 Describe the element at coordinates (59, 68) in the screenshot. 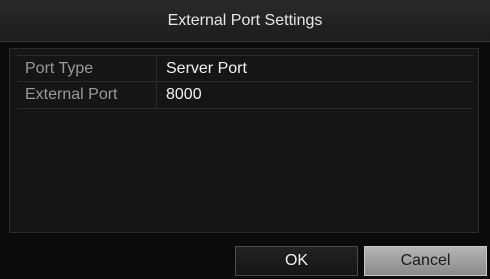

I see `port-type-label: Port Type` at that location.